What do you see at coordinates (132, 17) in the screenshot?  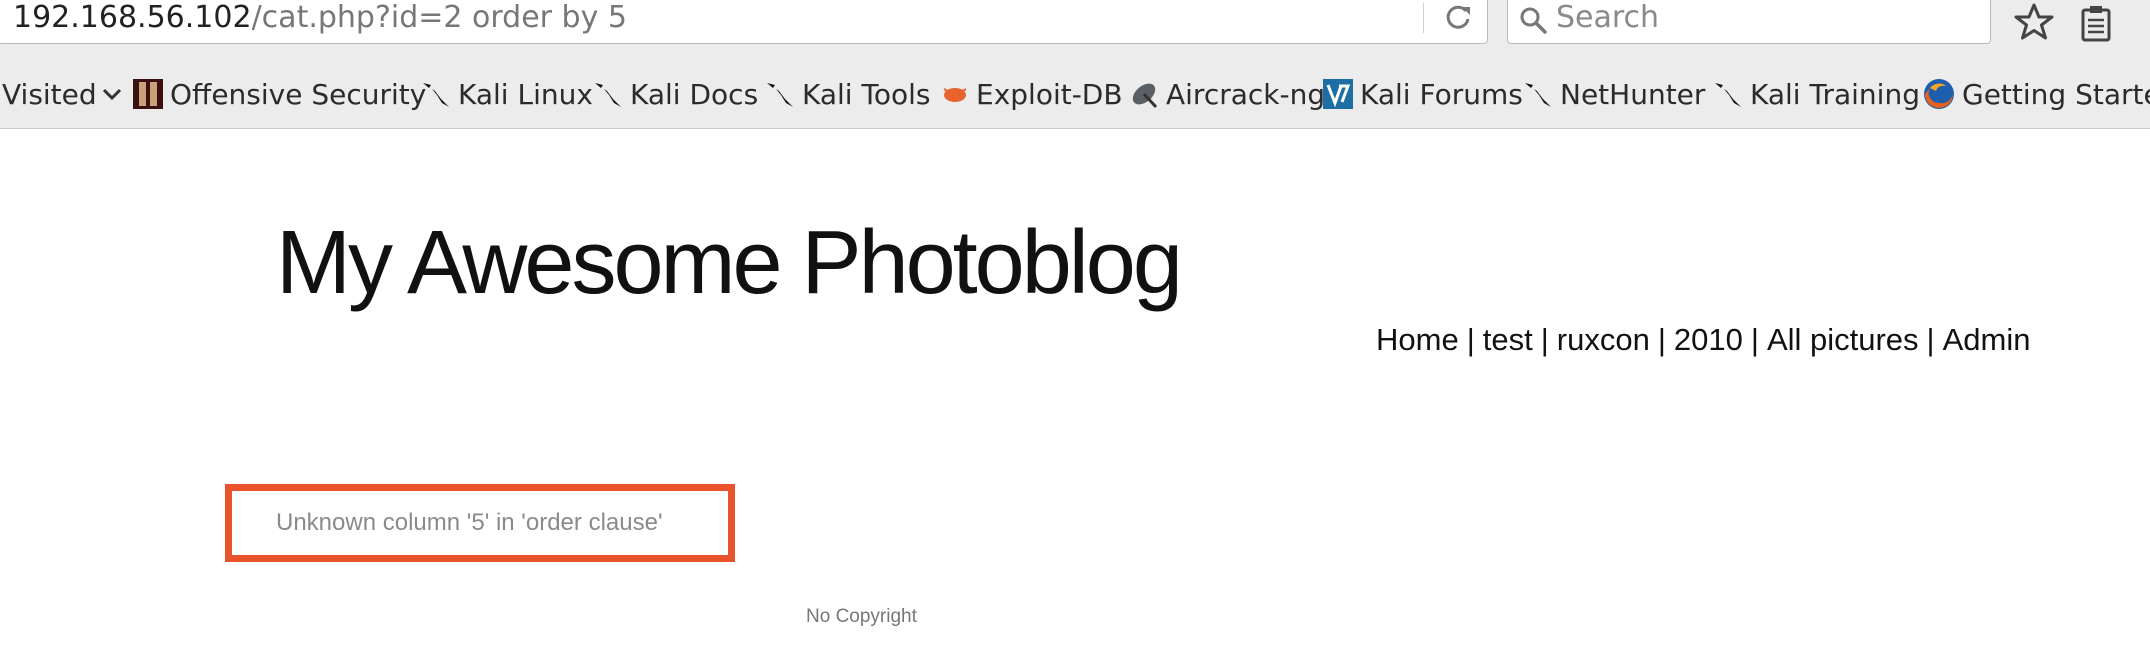 I see `url-host: 192.168.56.102` at bounding box center [132, 17].